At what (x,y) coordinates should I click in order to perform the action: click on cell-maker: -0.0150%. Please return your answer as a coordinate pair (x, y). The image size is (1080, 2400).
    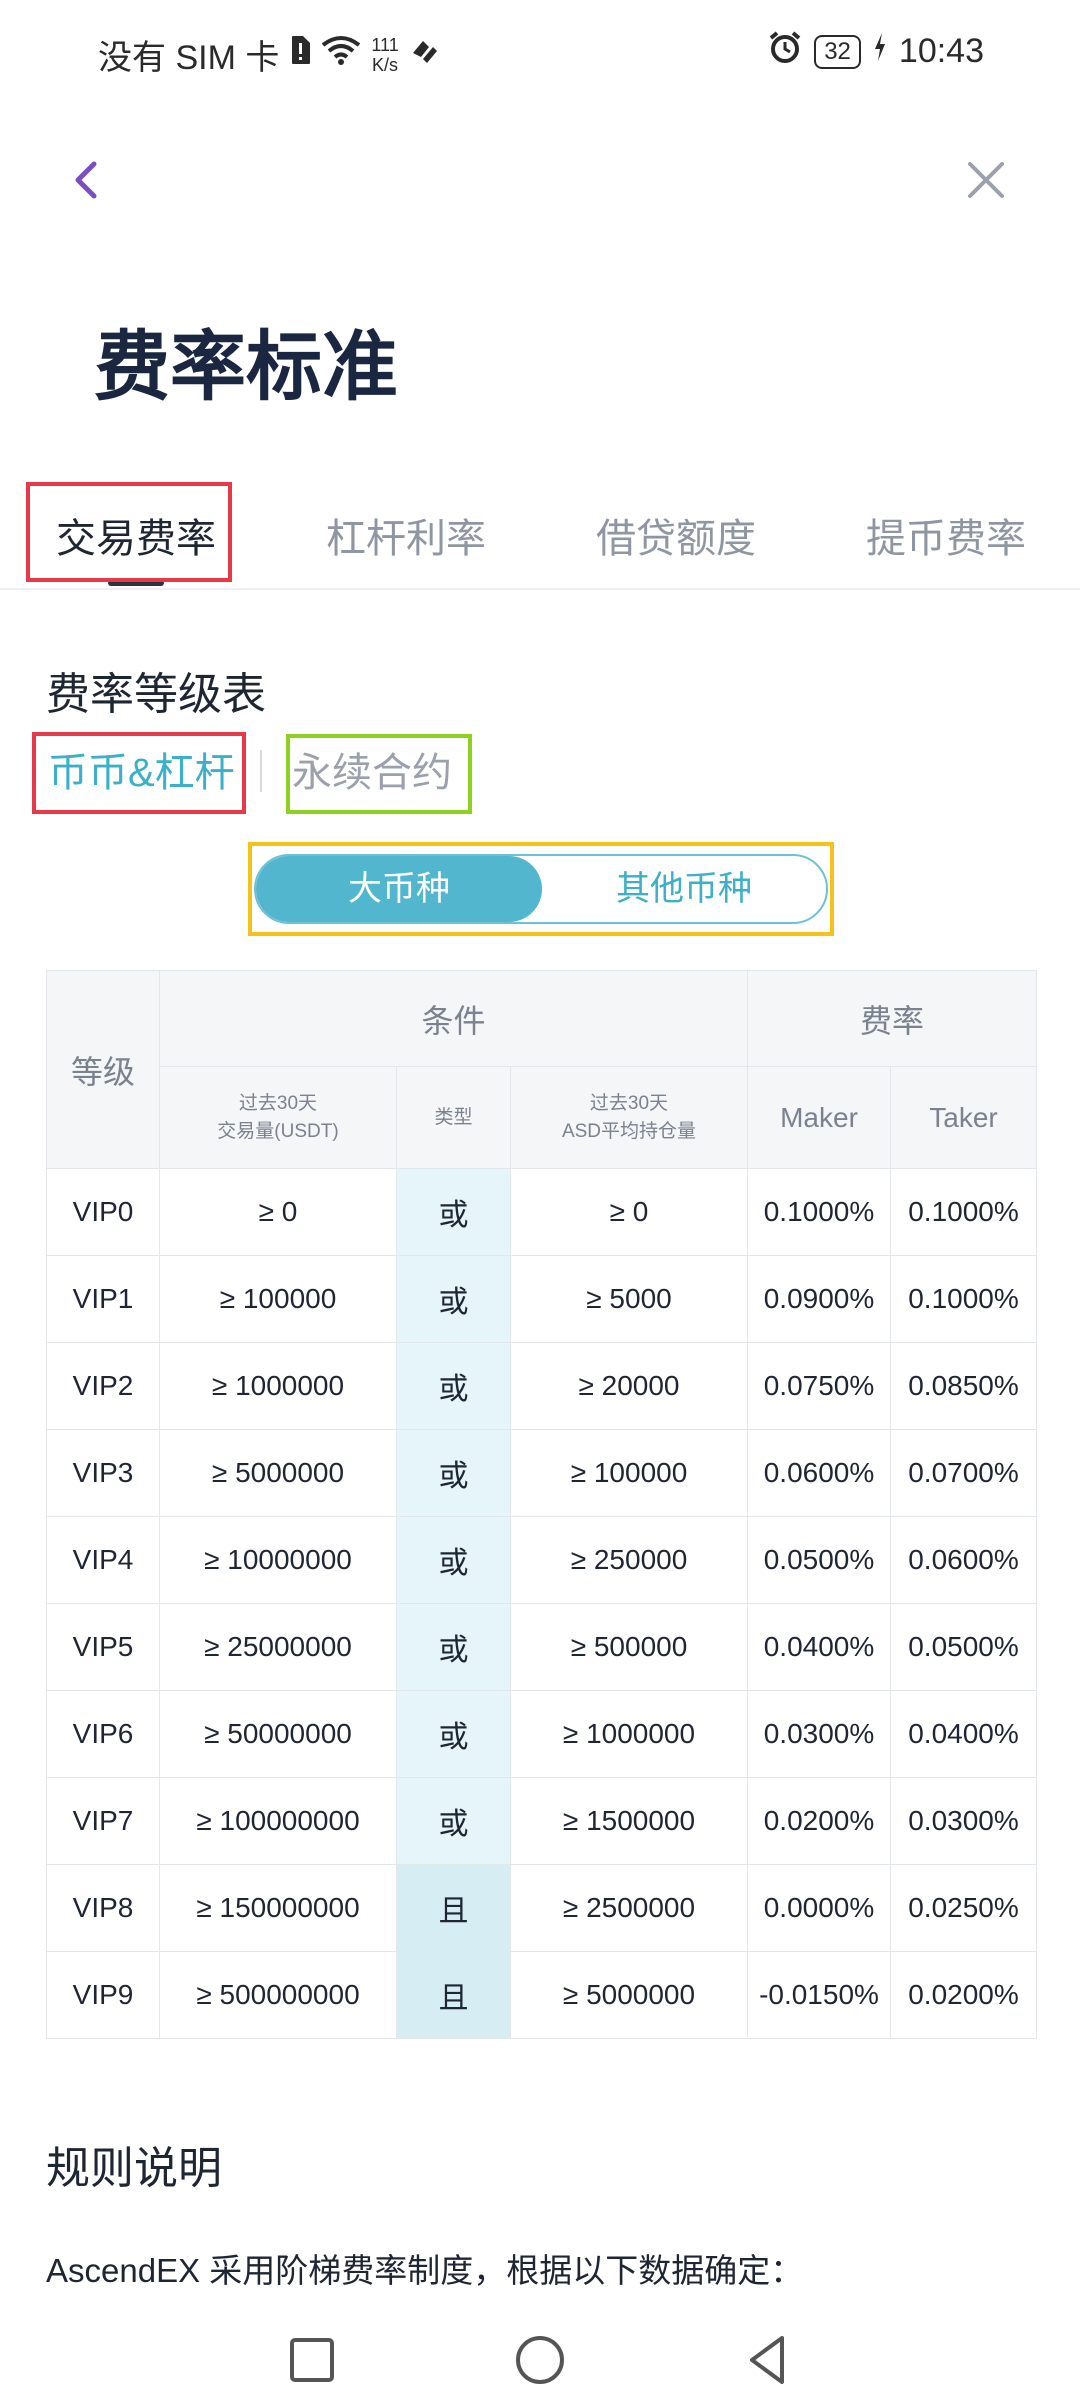
    Looking at the image, I should click on (819, 1995).